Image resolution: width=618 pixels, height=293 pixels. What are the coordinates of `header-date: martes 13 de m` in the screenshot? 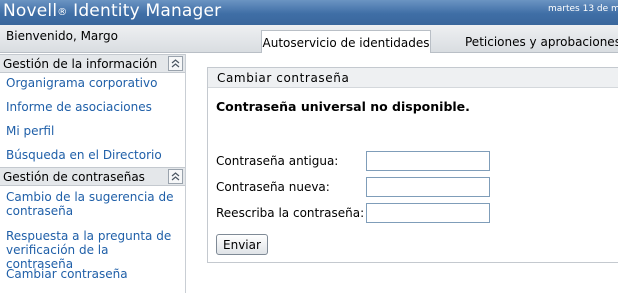 It's located at (583, 9).